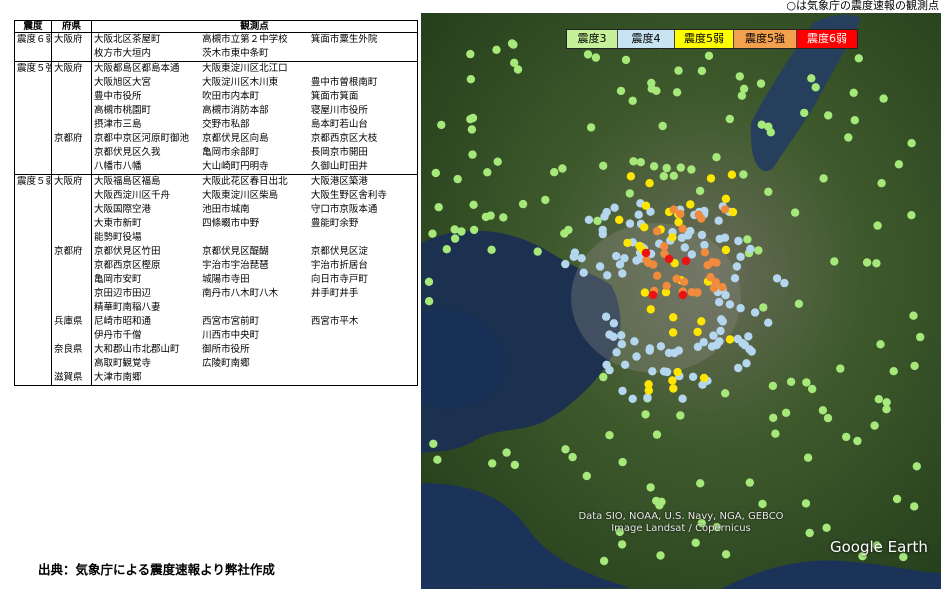  What do you see at coordinates (344, 82) in the screenshot?
I see `station-cell: 豊中市曽根南町` at bounding box center [344, 82].